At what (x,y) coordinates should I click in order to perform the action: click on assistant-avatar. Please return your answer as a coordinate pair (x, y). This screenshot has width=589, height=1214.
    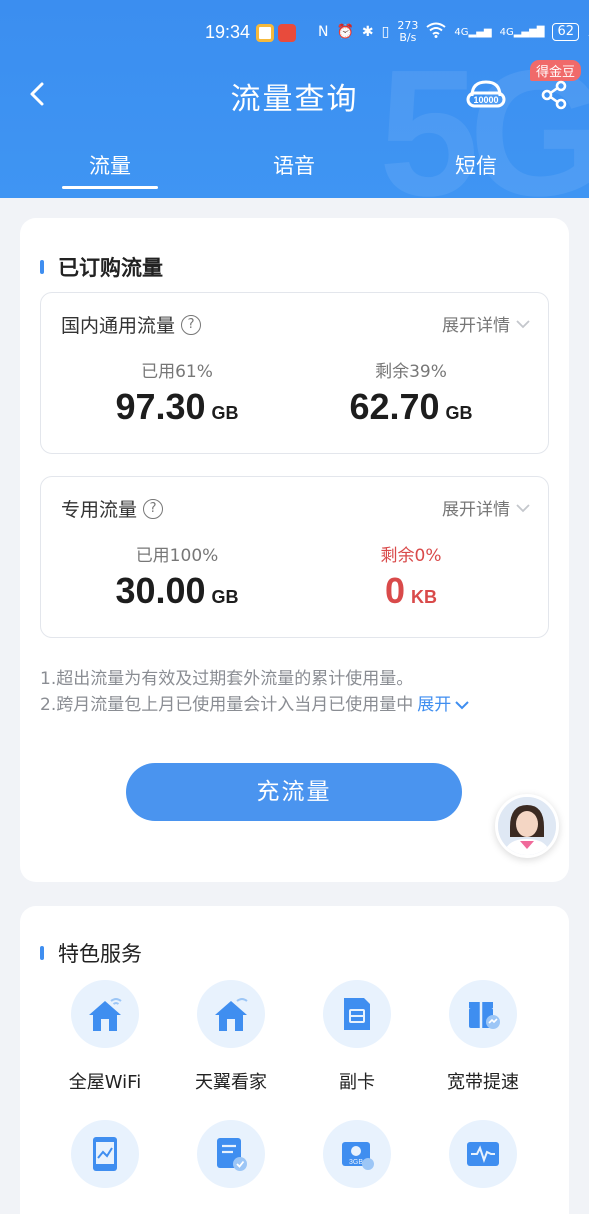
    Looking at the image, I should click on (527, 826).